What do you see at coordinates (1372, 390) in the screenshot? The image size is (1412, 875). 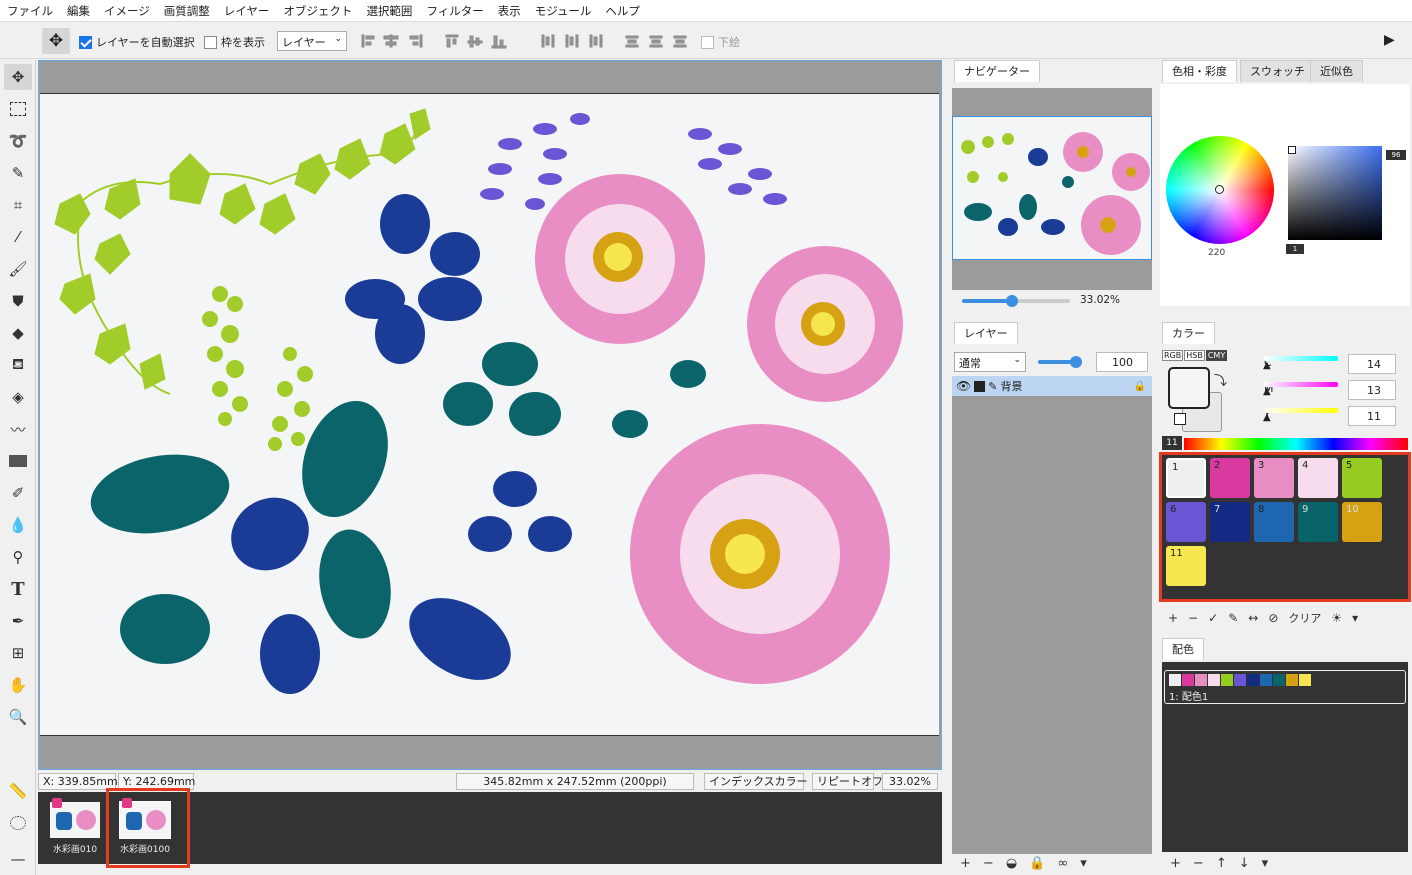 I see `m-input: 13` at bounding box center [1372, 390].